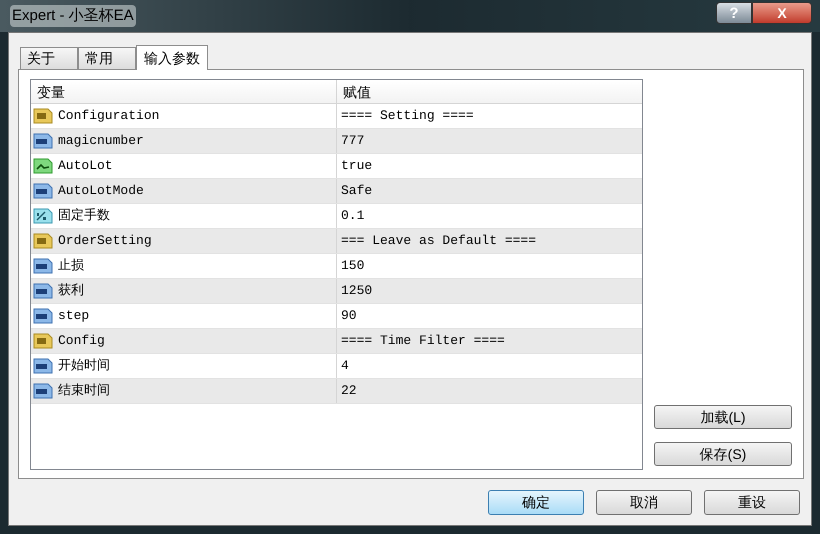  I want to click on dialog-button: 确定, so click(536, 502).